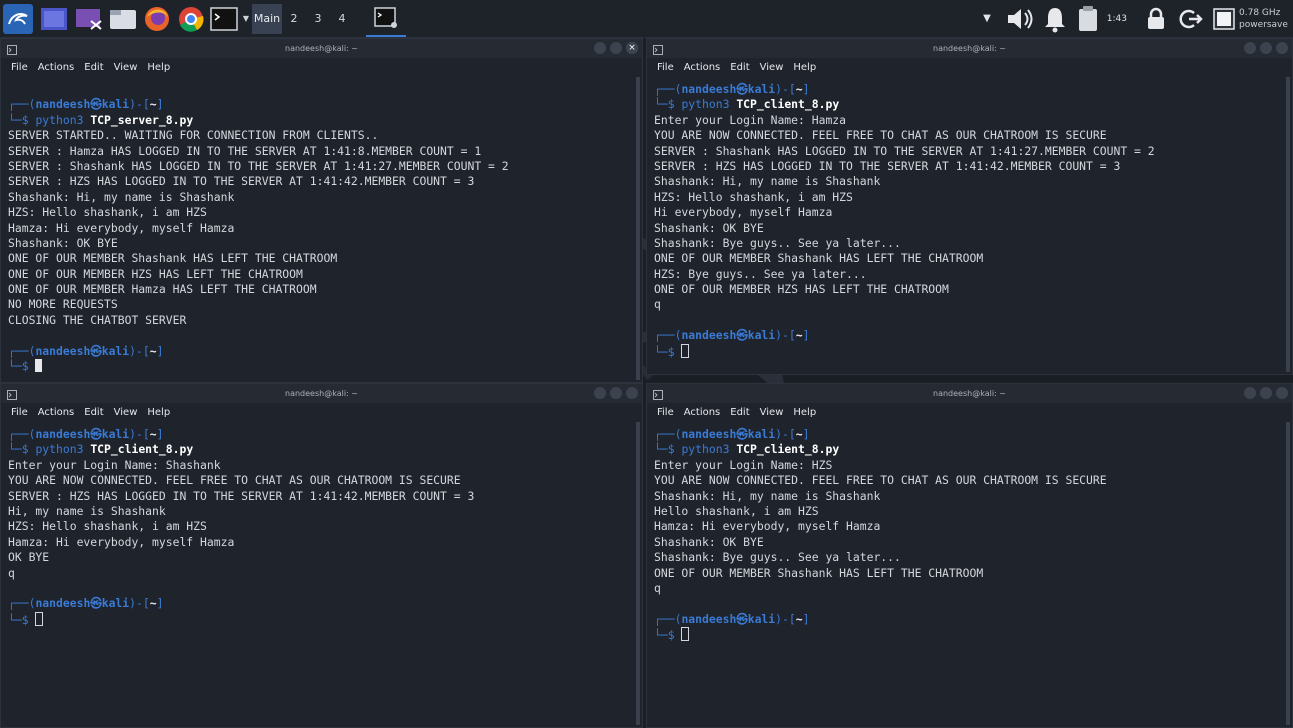  What do you see at coordinates (157, 18) in the screenshot?
I see `firefox-button` at bounding box center [157, 18].